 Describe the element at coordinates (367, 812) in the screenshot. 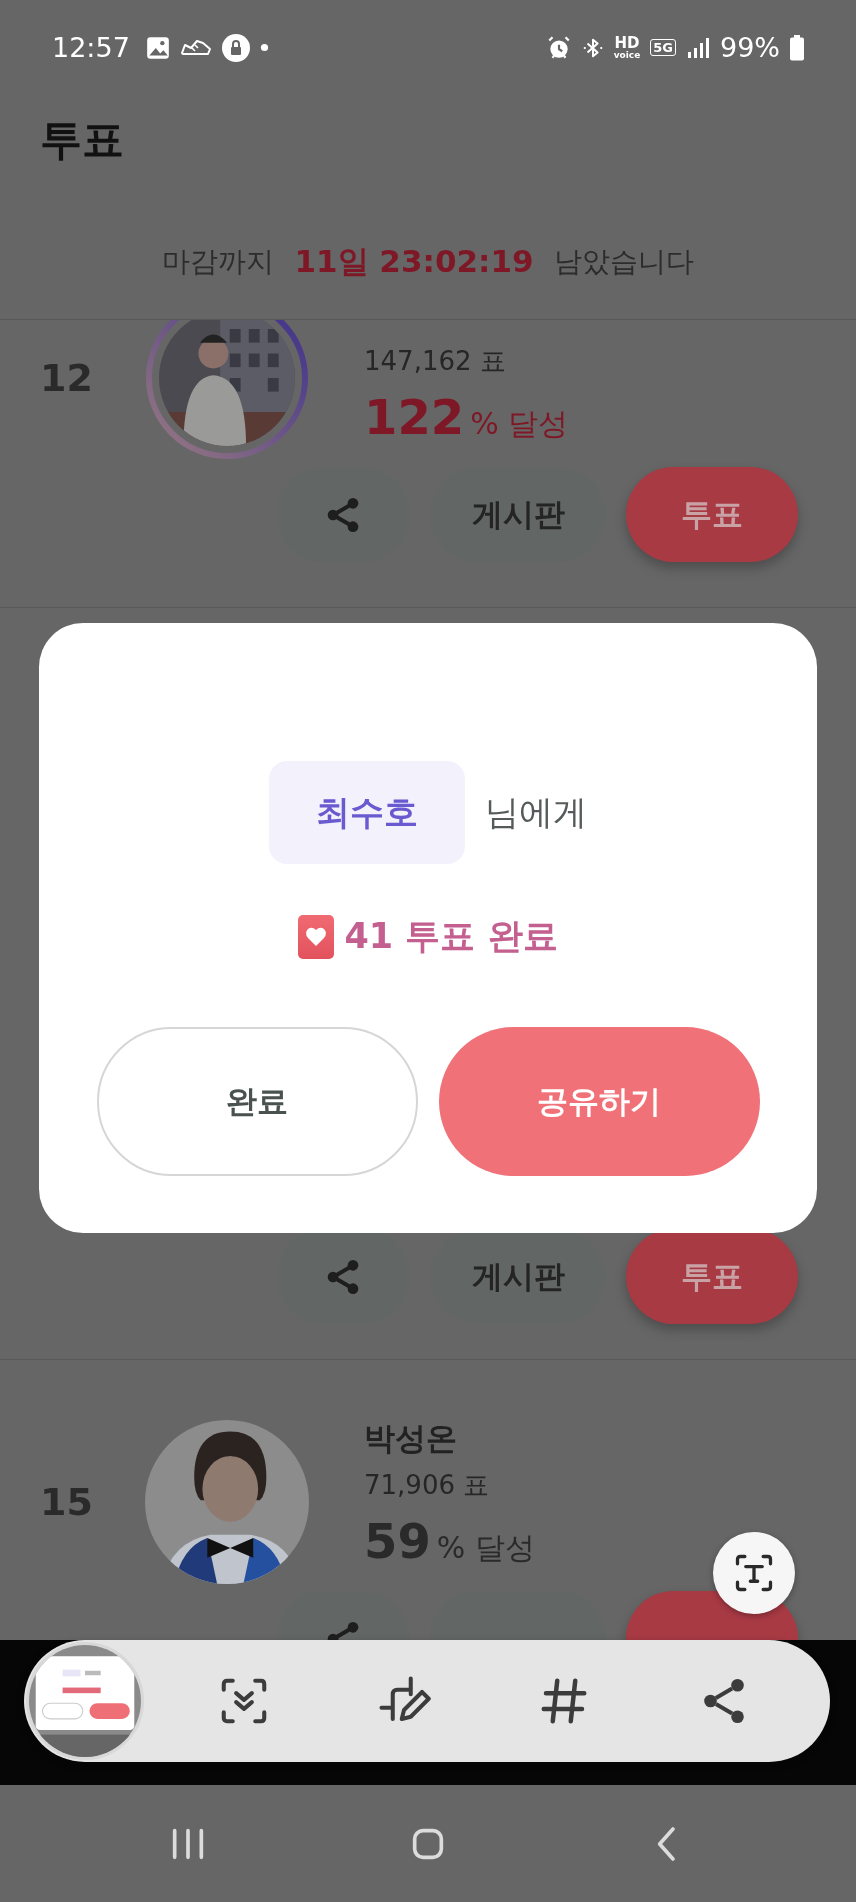

I see `recipient-name: 최수호` at that location.